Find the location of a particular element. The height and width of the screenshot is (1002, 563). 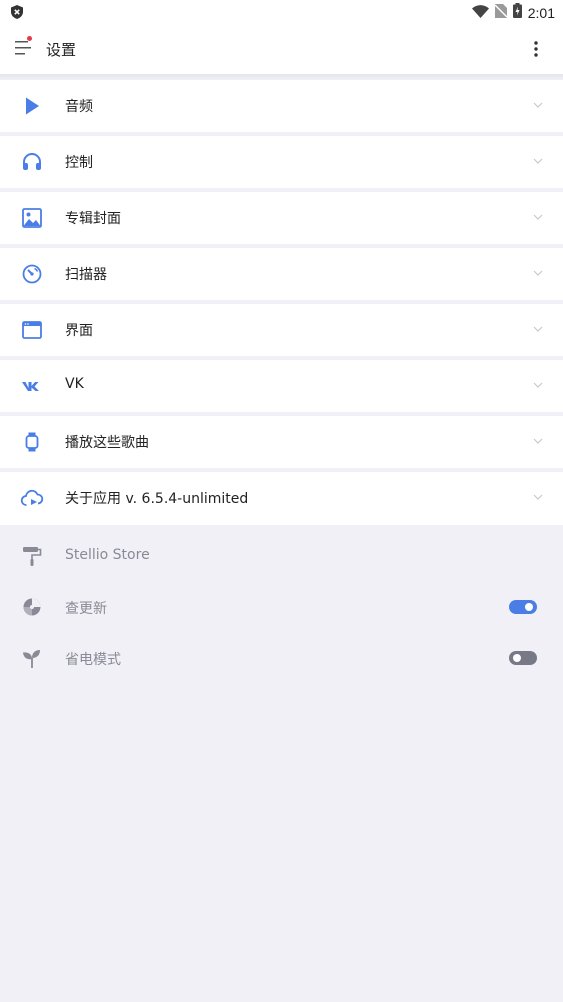

menu-button is located at coordinates (23, 47).